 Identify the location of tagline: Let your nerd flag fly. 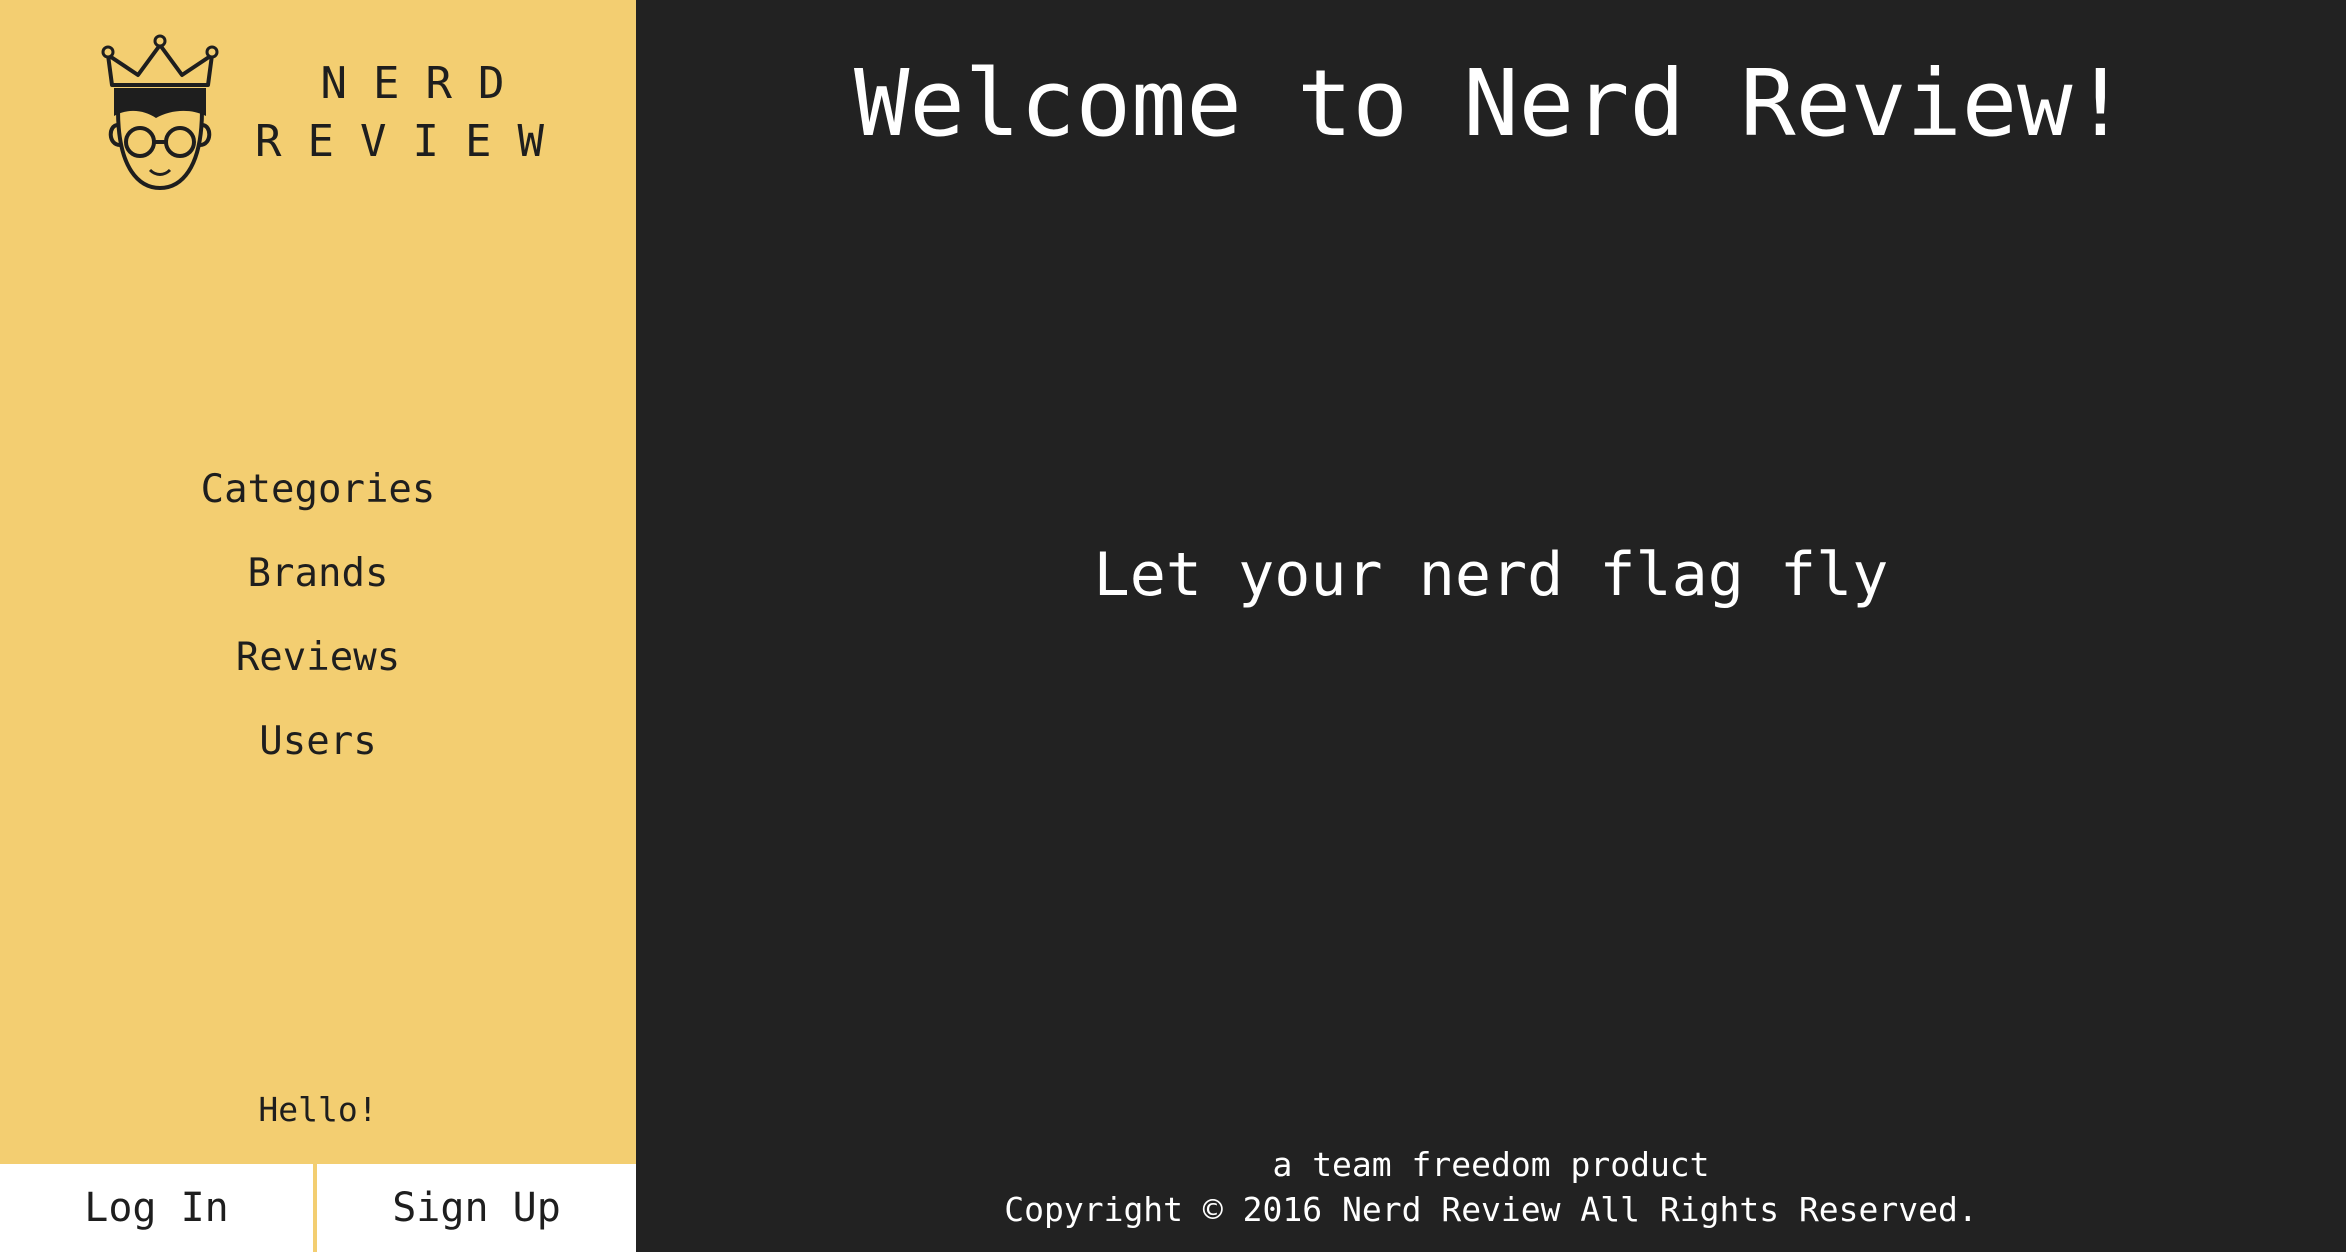
(1491, 575).